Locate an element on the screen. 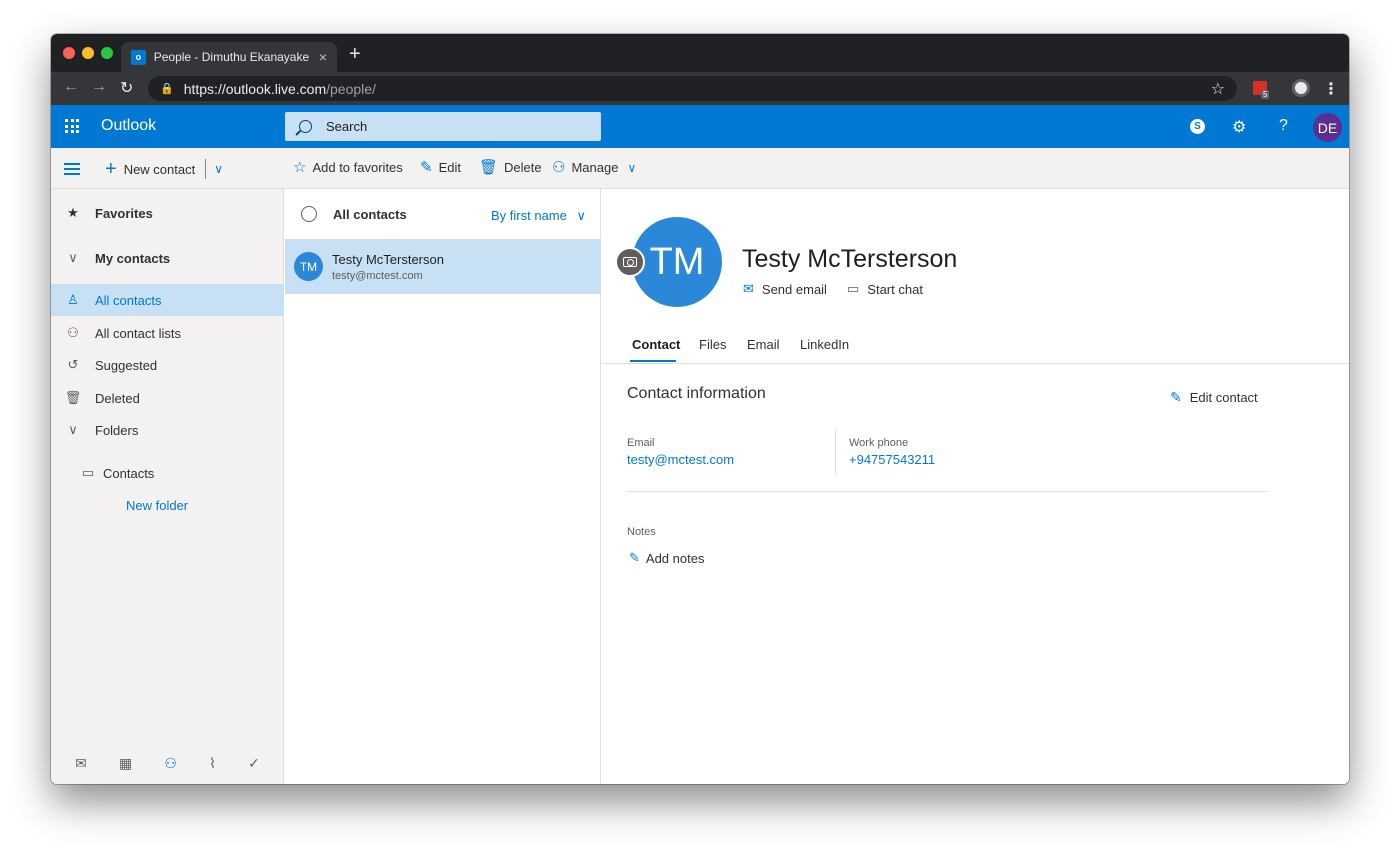 Image resolution: width=1400 pixels, height=852 pixels. address-bar: 🔒 https://outlook.live.com /people/ ☆ is located at coordinates (692, 88).